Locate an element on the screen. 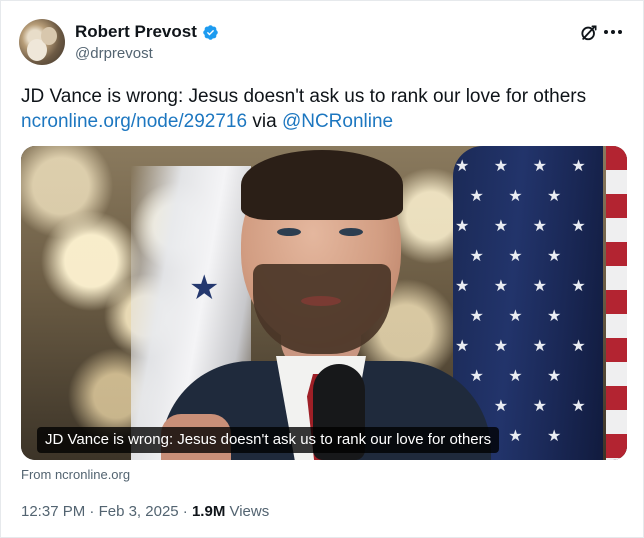 The width and height of the screenshot is (644, 538). mouth is located at coordinates (321, 301).